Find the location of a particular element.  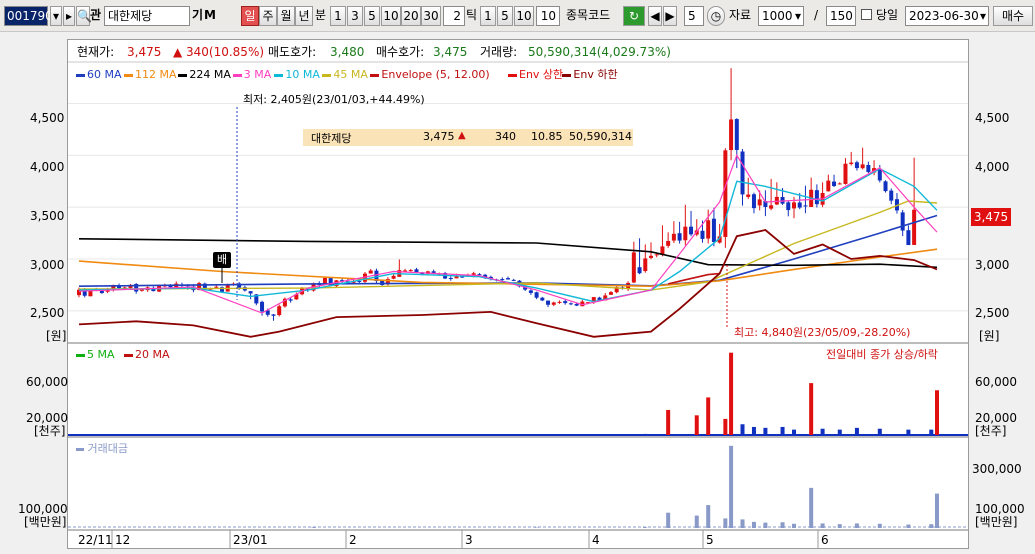

x-axis-label: 3 is located at coordinates (469, 540).